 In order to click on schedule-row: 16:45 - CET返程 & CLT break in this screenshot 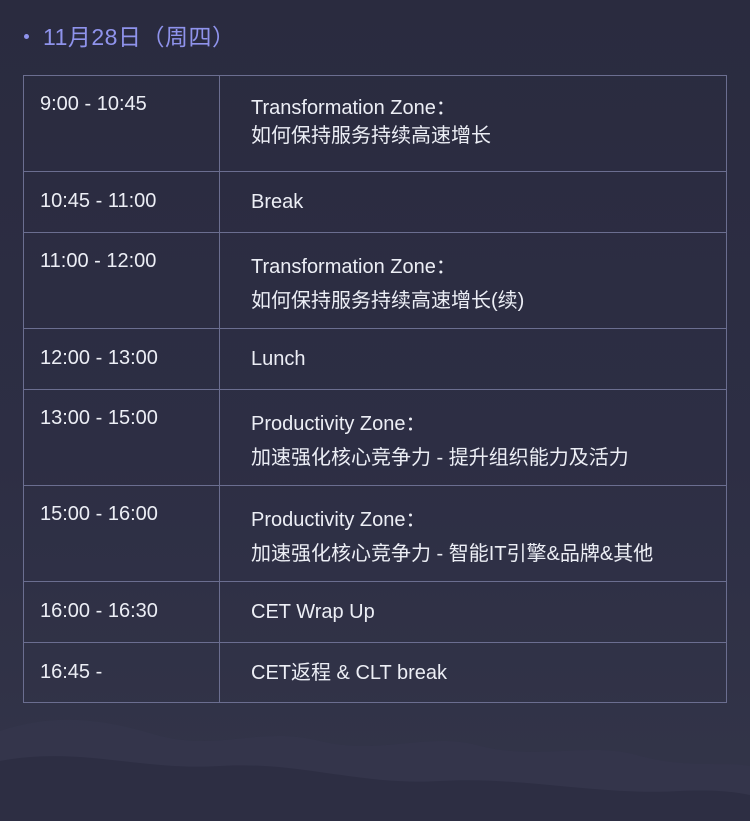, I will do `click(375, 672)`.